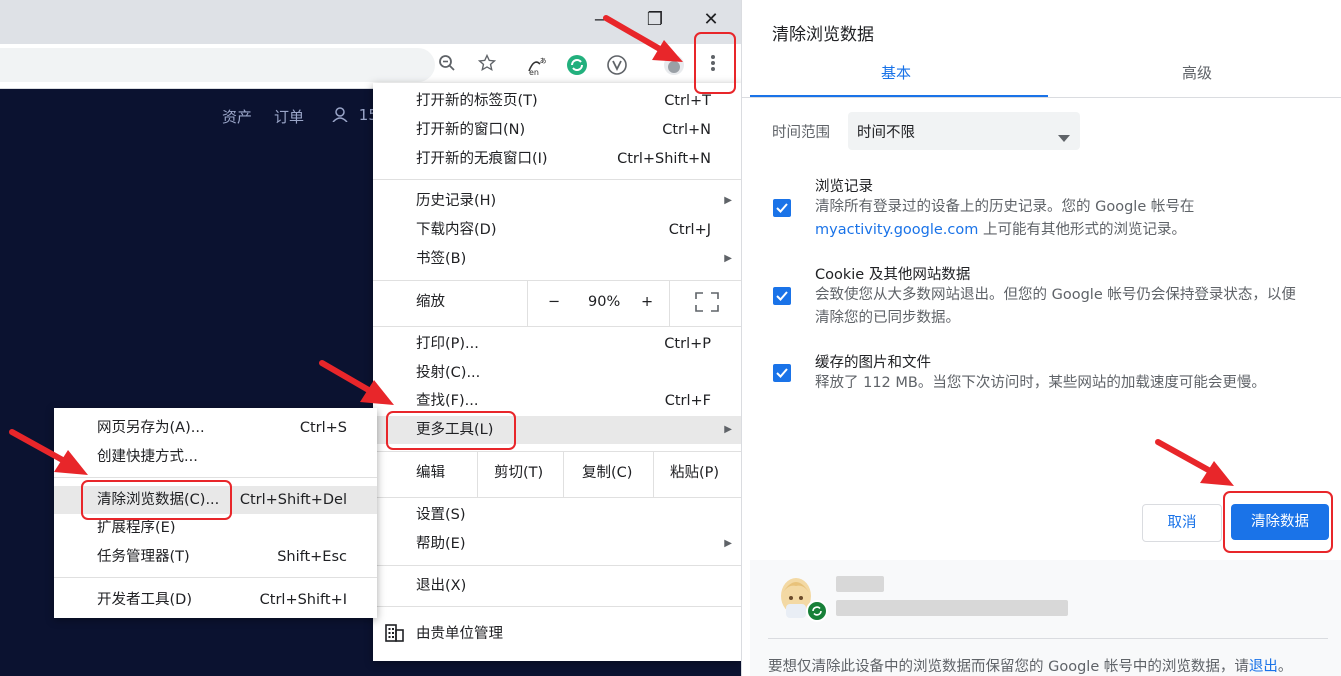  What do you see at coordinates (782, 296) in the screenshot?
I see `cookies-checkbox` at bounding box center [782, 296].